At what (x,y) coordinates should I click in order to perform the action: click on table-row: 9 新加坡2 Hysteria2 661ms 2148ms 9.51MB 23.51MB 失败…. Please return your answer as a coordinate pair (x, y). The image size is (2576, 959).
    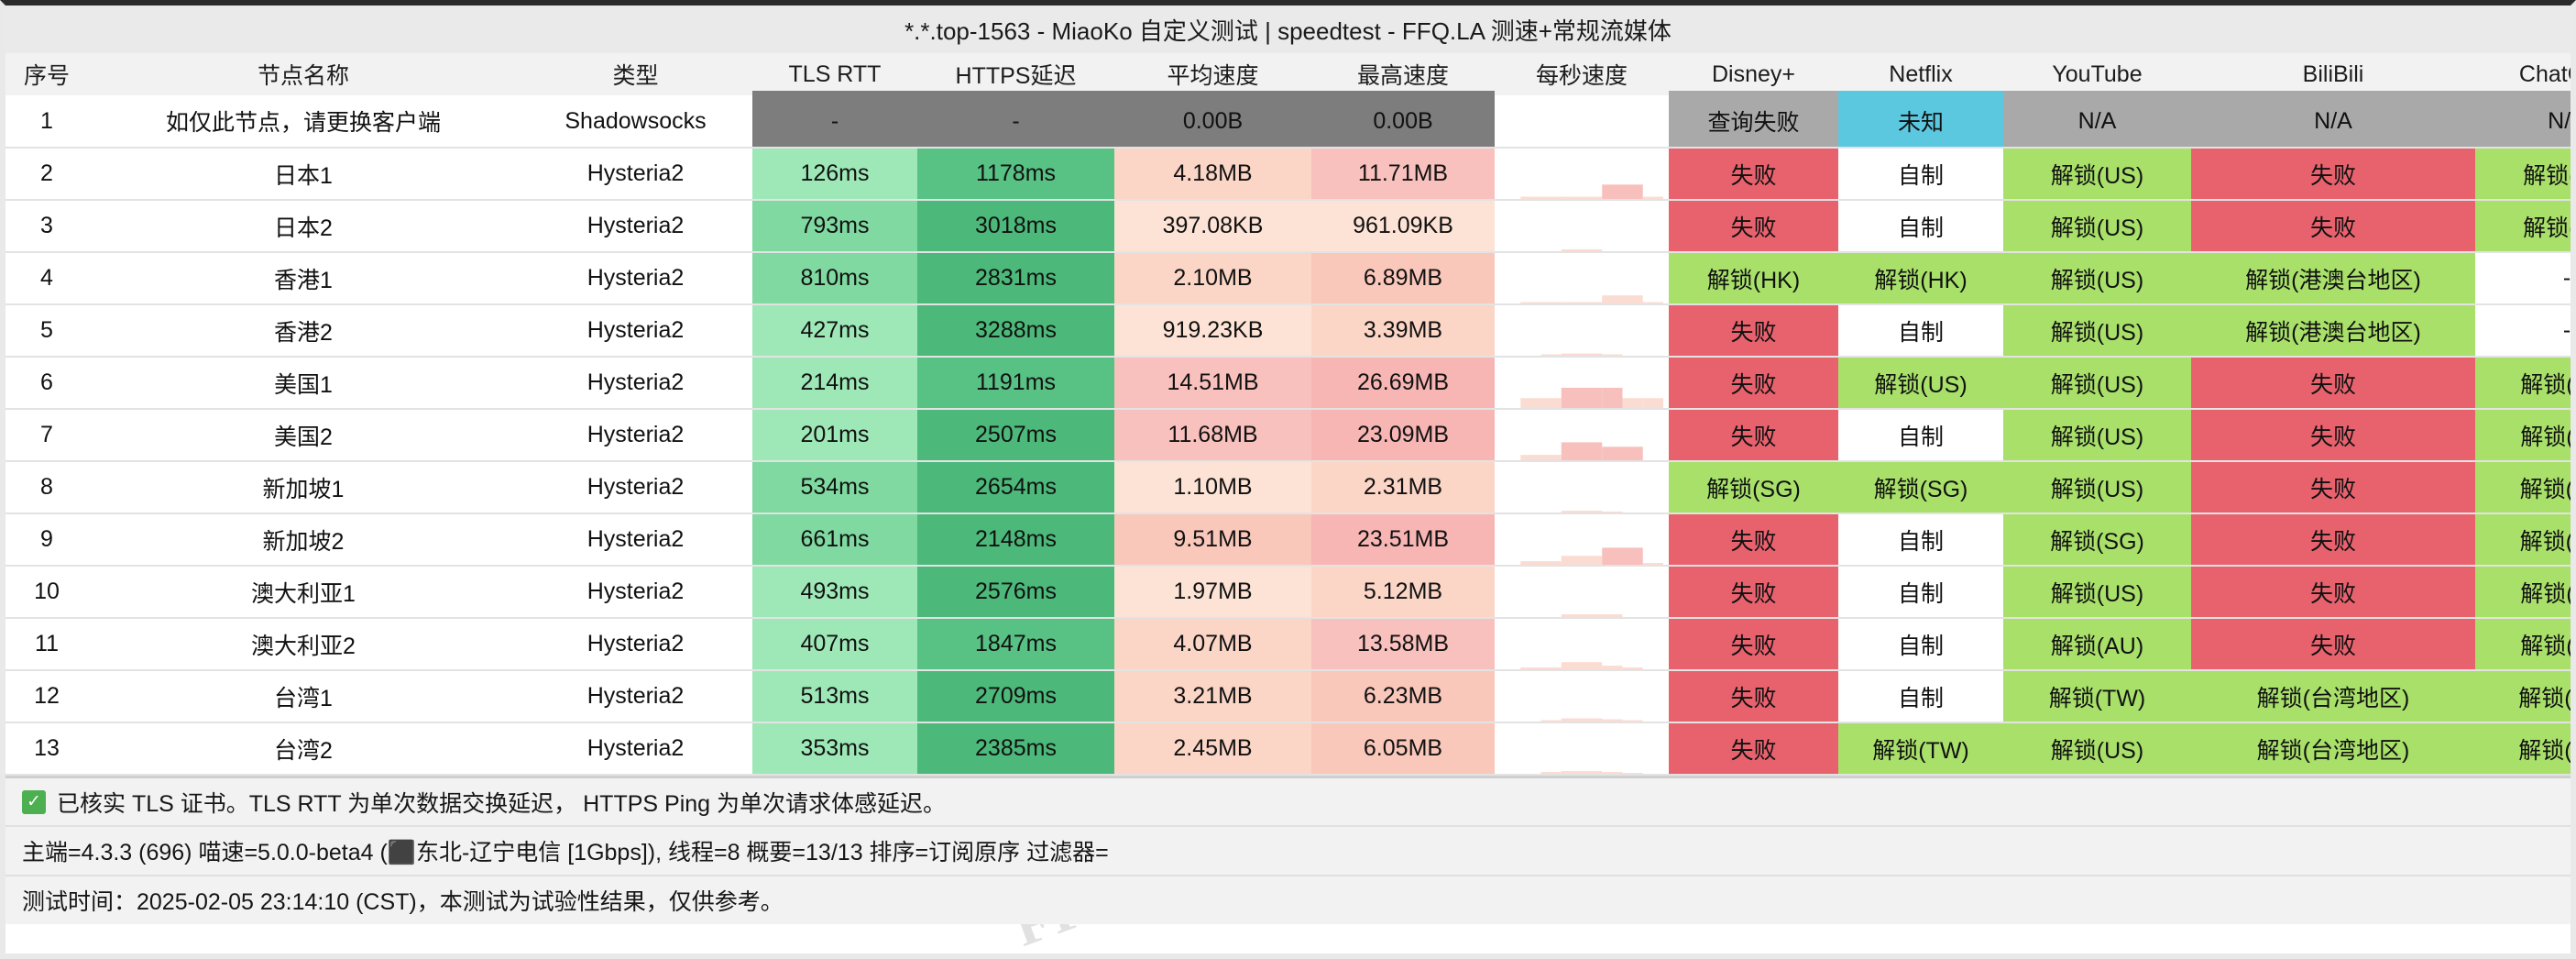
    Looking at the image, I should click on (1288, 540).